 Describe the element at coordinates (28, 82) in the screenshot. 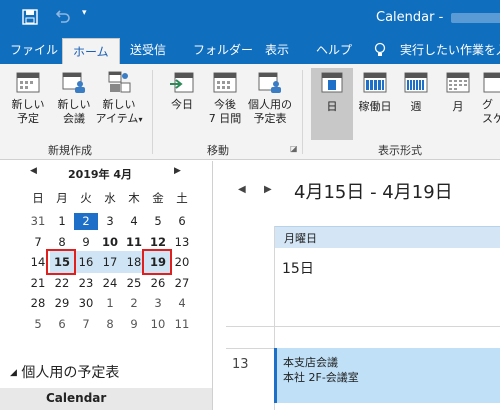

I see `calendar-icon` at that location.